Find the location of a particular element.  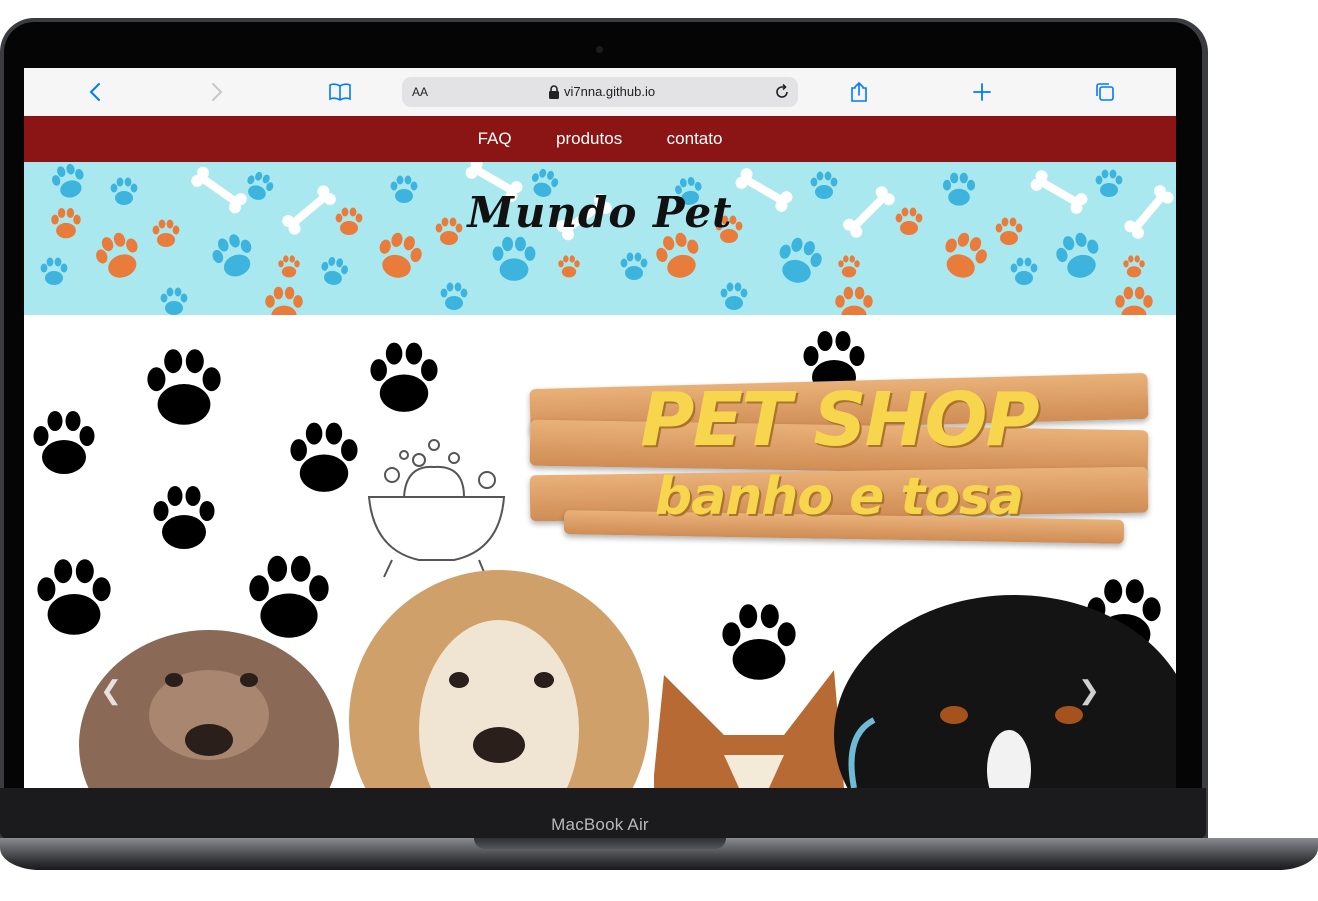

reload-icon is located at coordinates (782, 92).